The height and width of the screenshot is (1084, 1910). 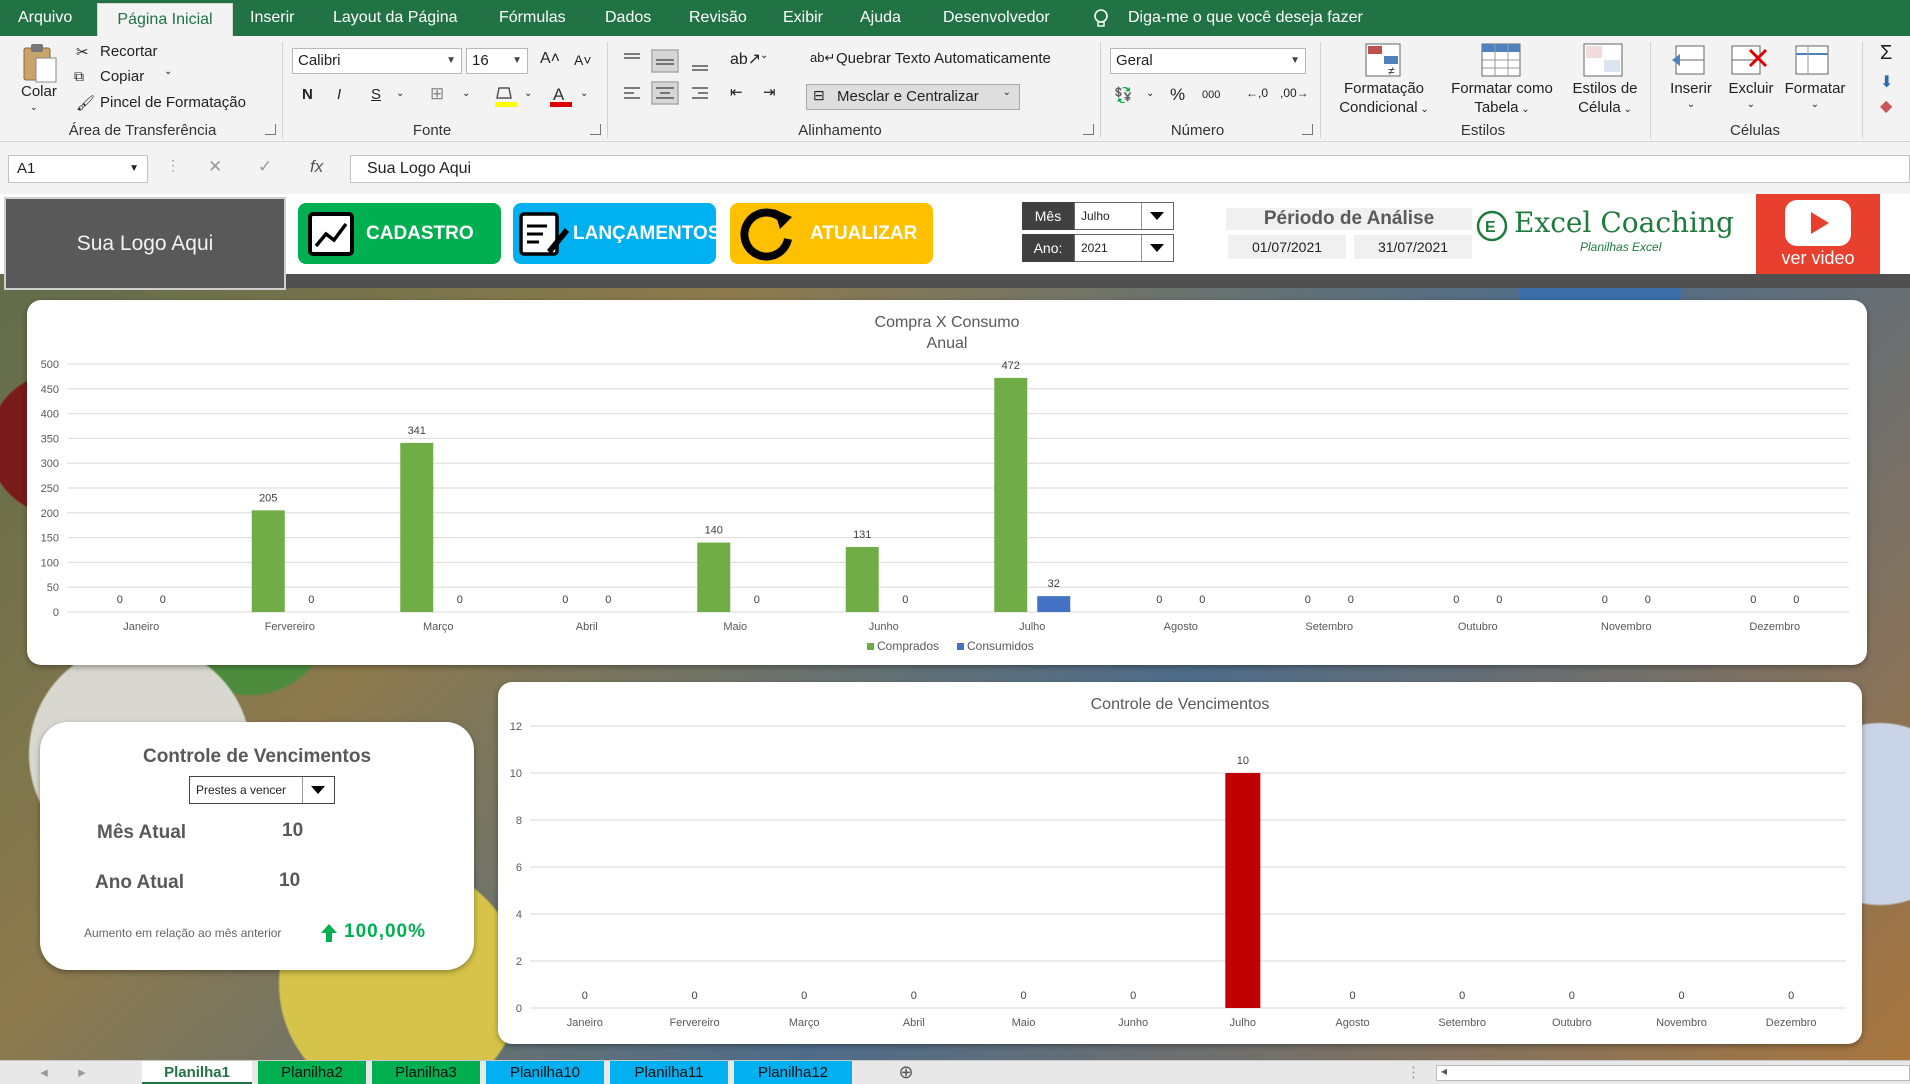 I want to click on increase-decimal-icon: ←,0, so click(x=1257, y=93).